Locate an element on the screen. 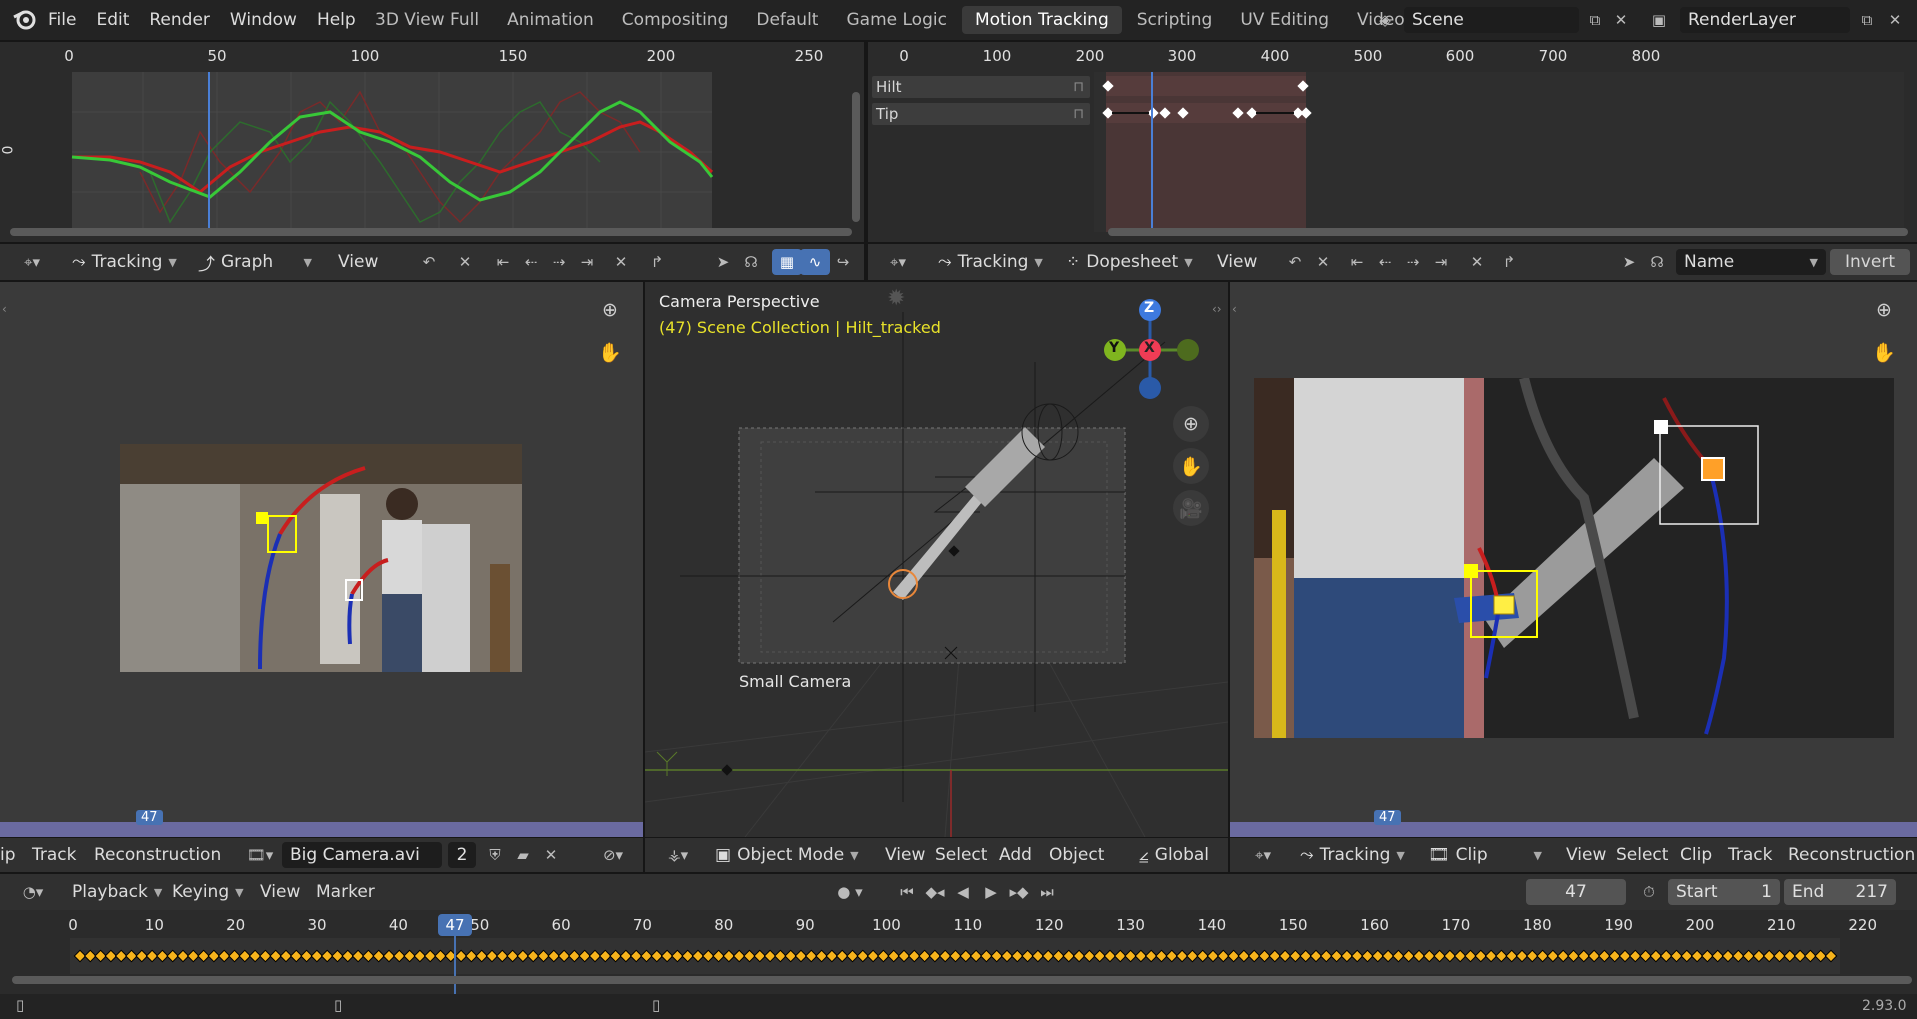  clip-browse-icon: 🎞▾ is located at coordinates (260, 855).